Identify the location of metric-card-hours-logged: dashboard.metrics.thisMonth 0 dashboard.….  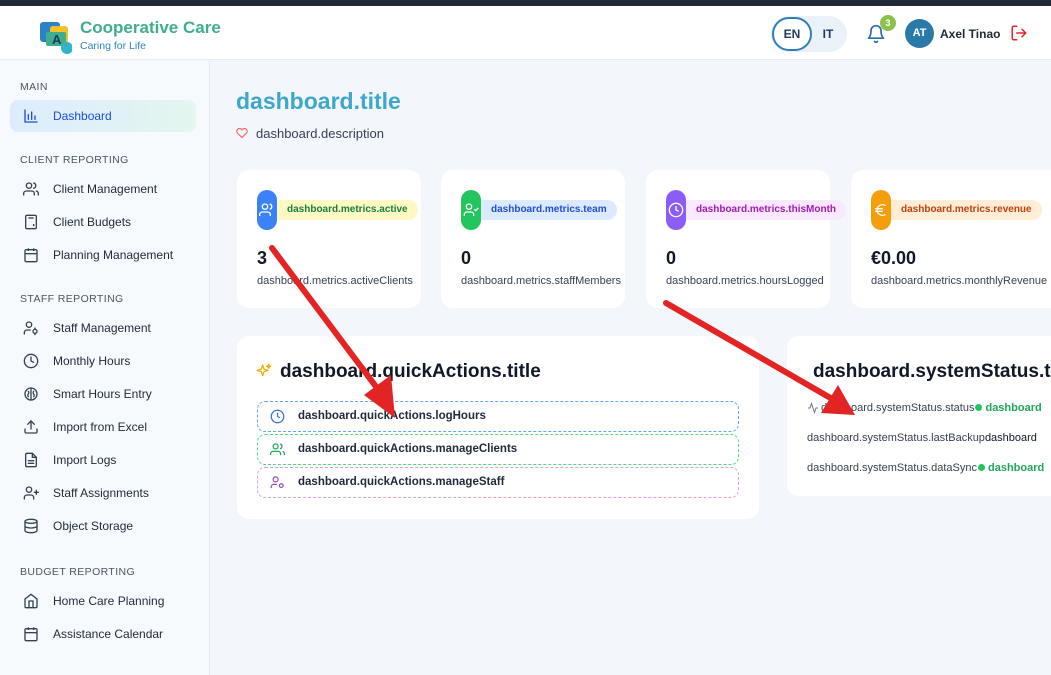
(746, 239).